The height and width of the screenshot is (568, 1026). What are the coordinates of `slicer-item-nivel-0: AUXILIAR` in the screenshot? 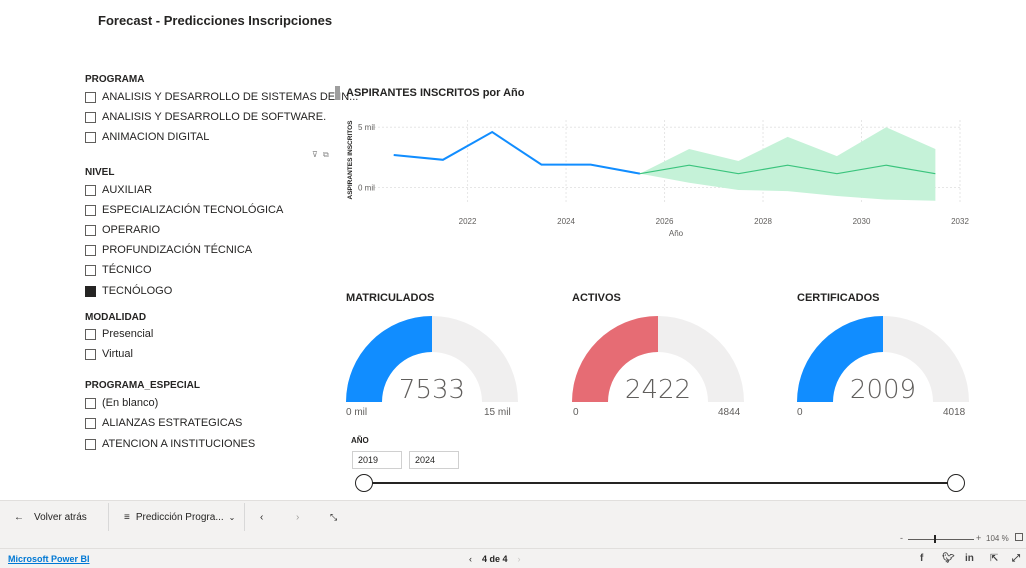 It's located at (118, 190).